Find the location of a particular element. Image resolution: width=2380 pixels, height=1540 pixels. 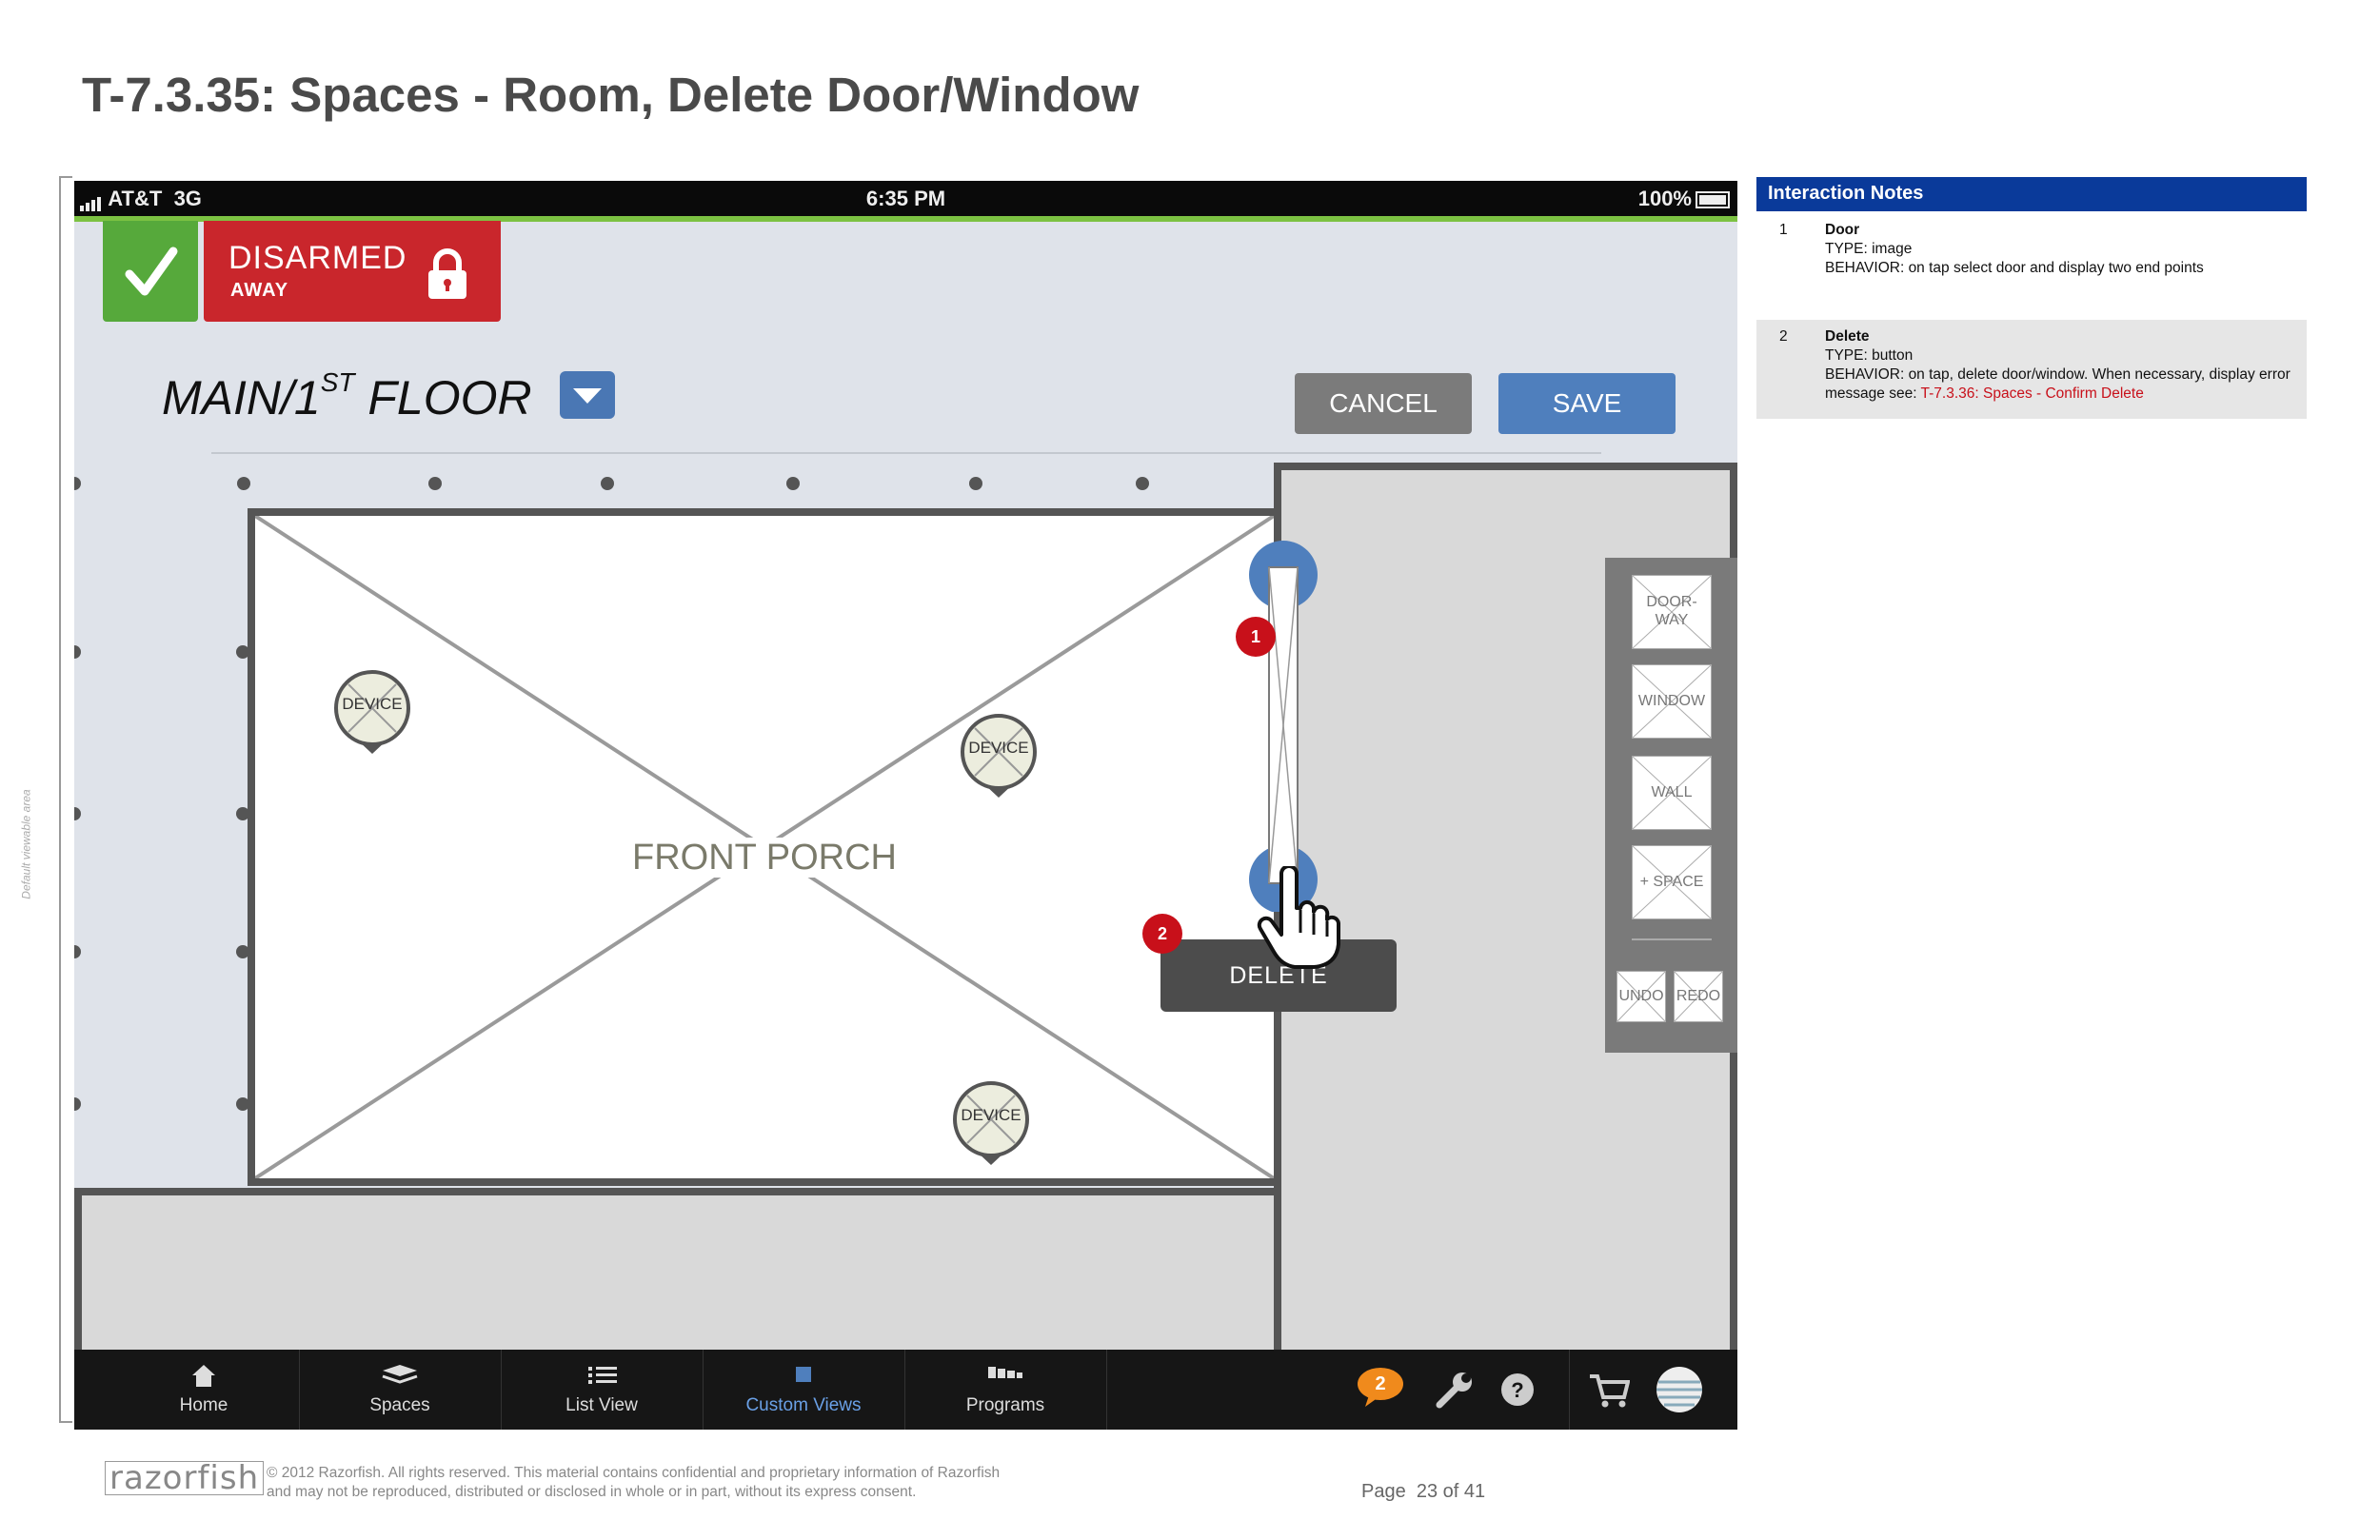

arm-toggle is located at coordinates (150, 271).